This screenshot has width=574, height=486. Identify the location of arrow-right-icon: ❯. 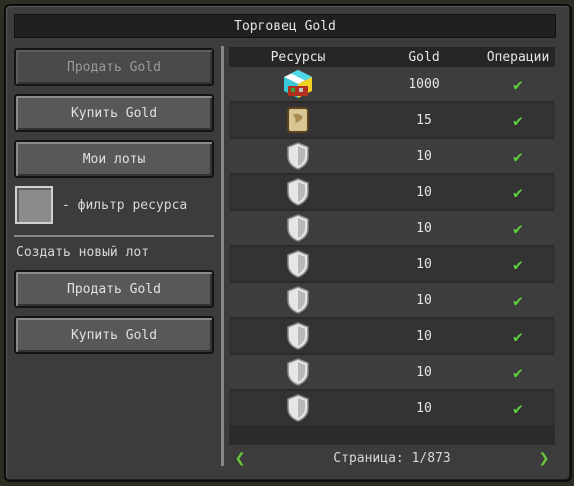
(544, 458).